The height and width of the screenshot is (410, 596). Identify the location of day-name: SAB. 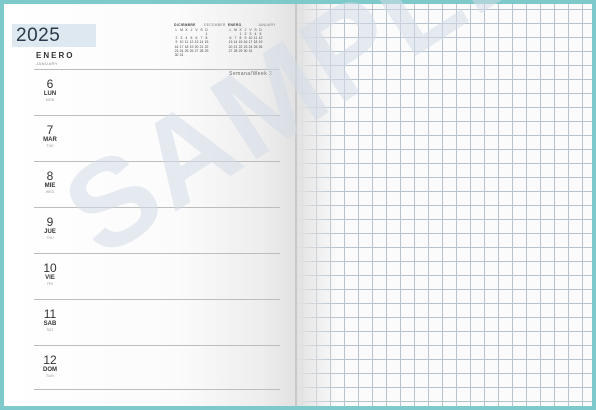
(50, 324).